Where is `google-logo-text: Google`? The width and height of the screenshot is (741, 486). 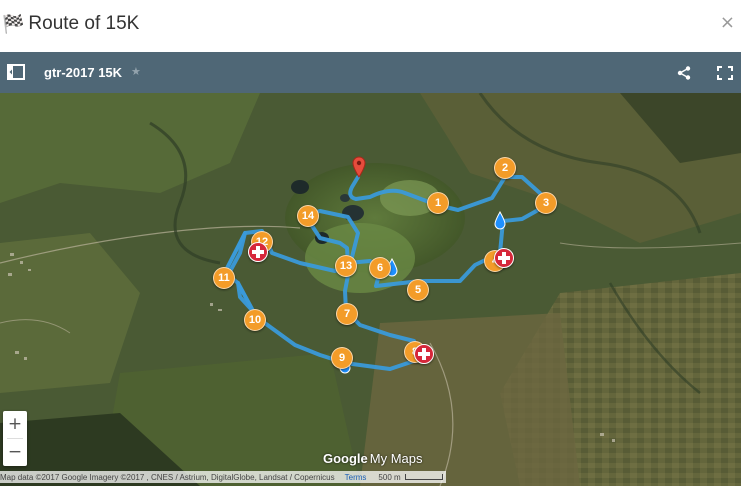
google-logo-text: Google is located at coordinates (345, 458).